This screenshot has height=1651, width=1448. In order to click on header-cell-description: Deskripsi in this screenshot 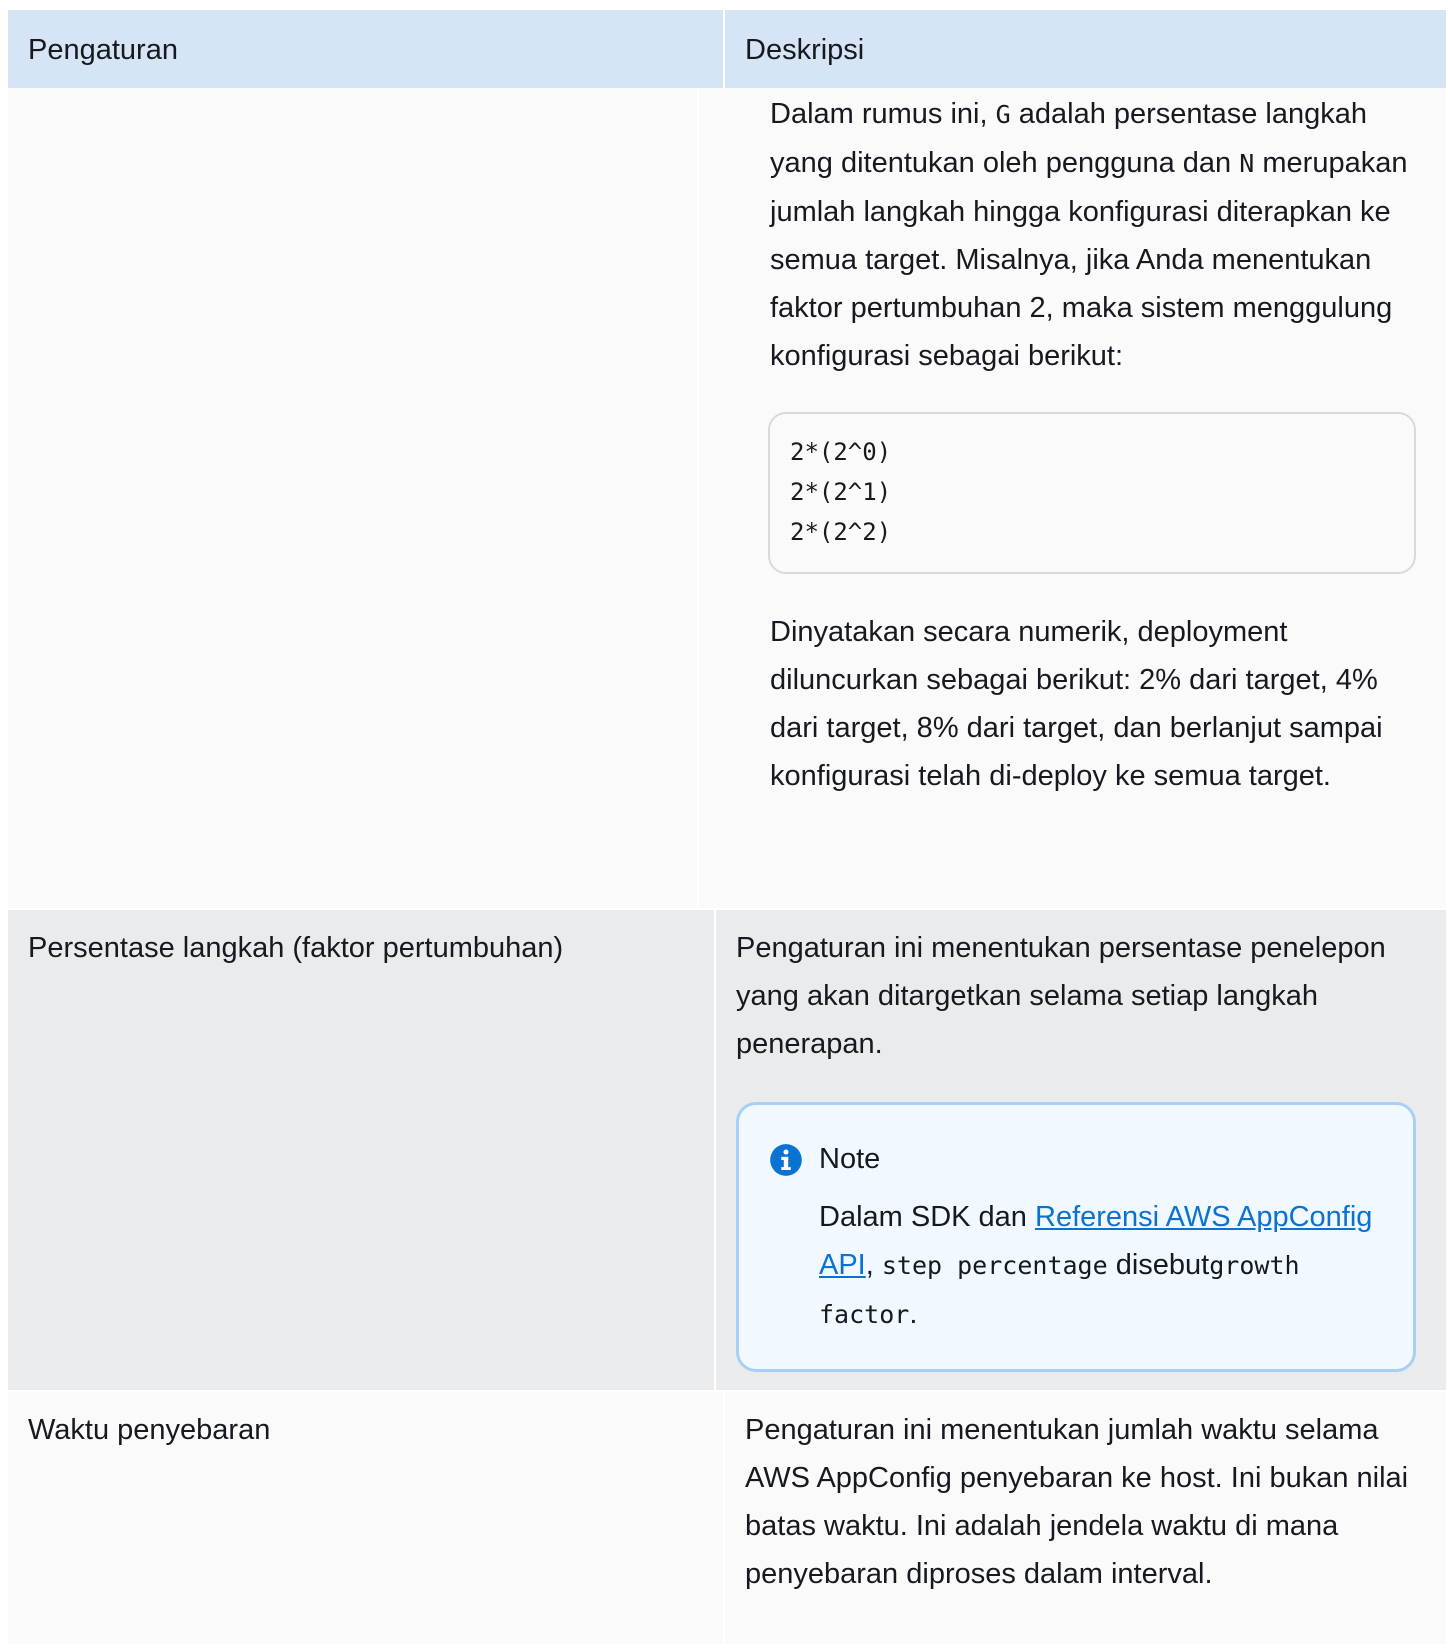, I will do `click(794, 49)`.